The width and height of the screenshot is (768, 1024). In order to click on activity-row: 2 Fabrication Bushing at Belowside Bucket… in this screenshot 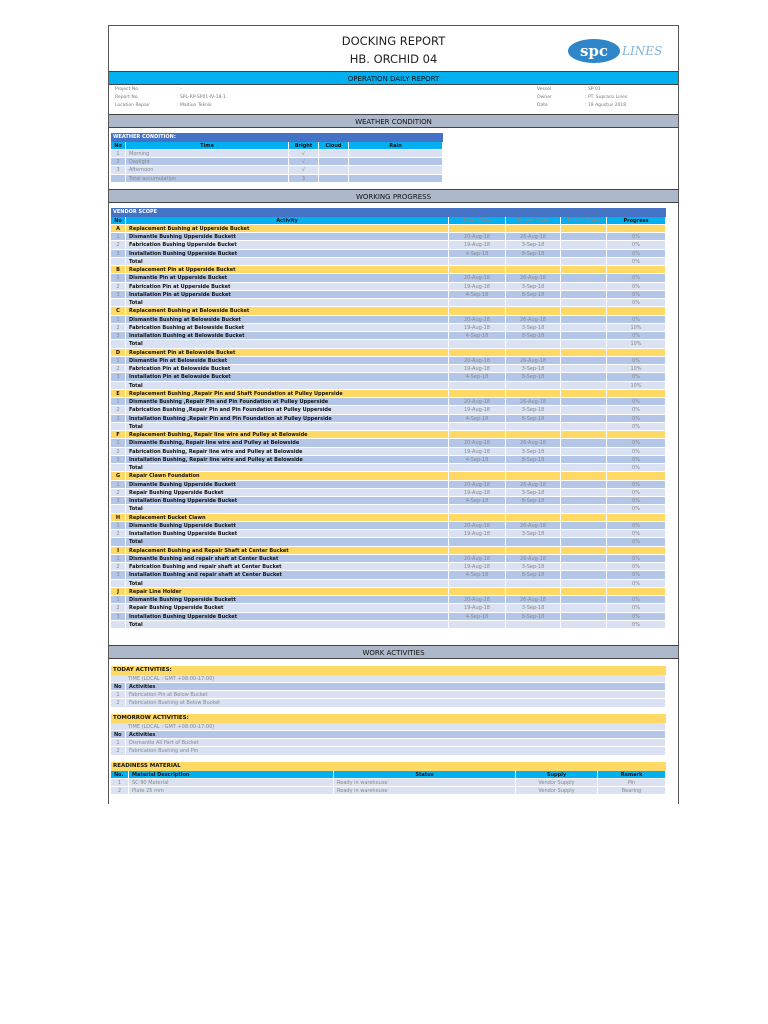, I will do `click(388, 327)`.